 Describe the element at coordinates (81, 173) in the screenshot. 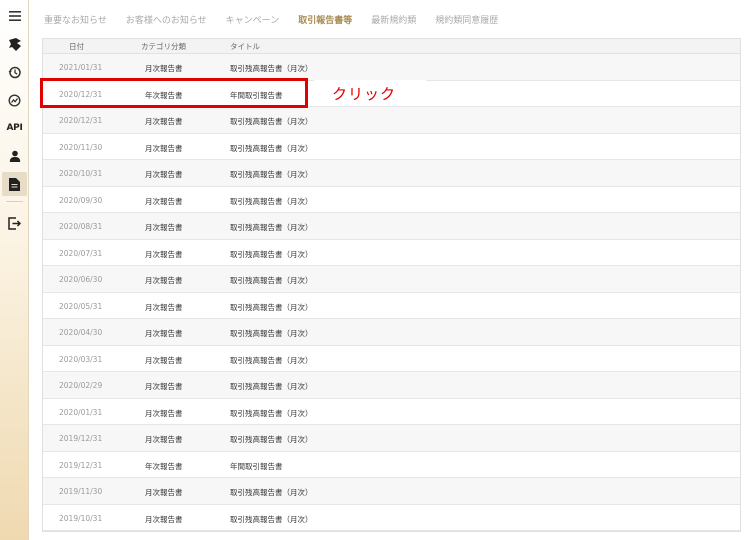

I see `row-date: 2020/10/31` at that location.